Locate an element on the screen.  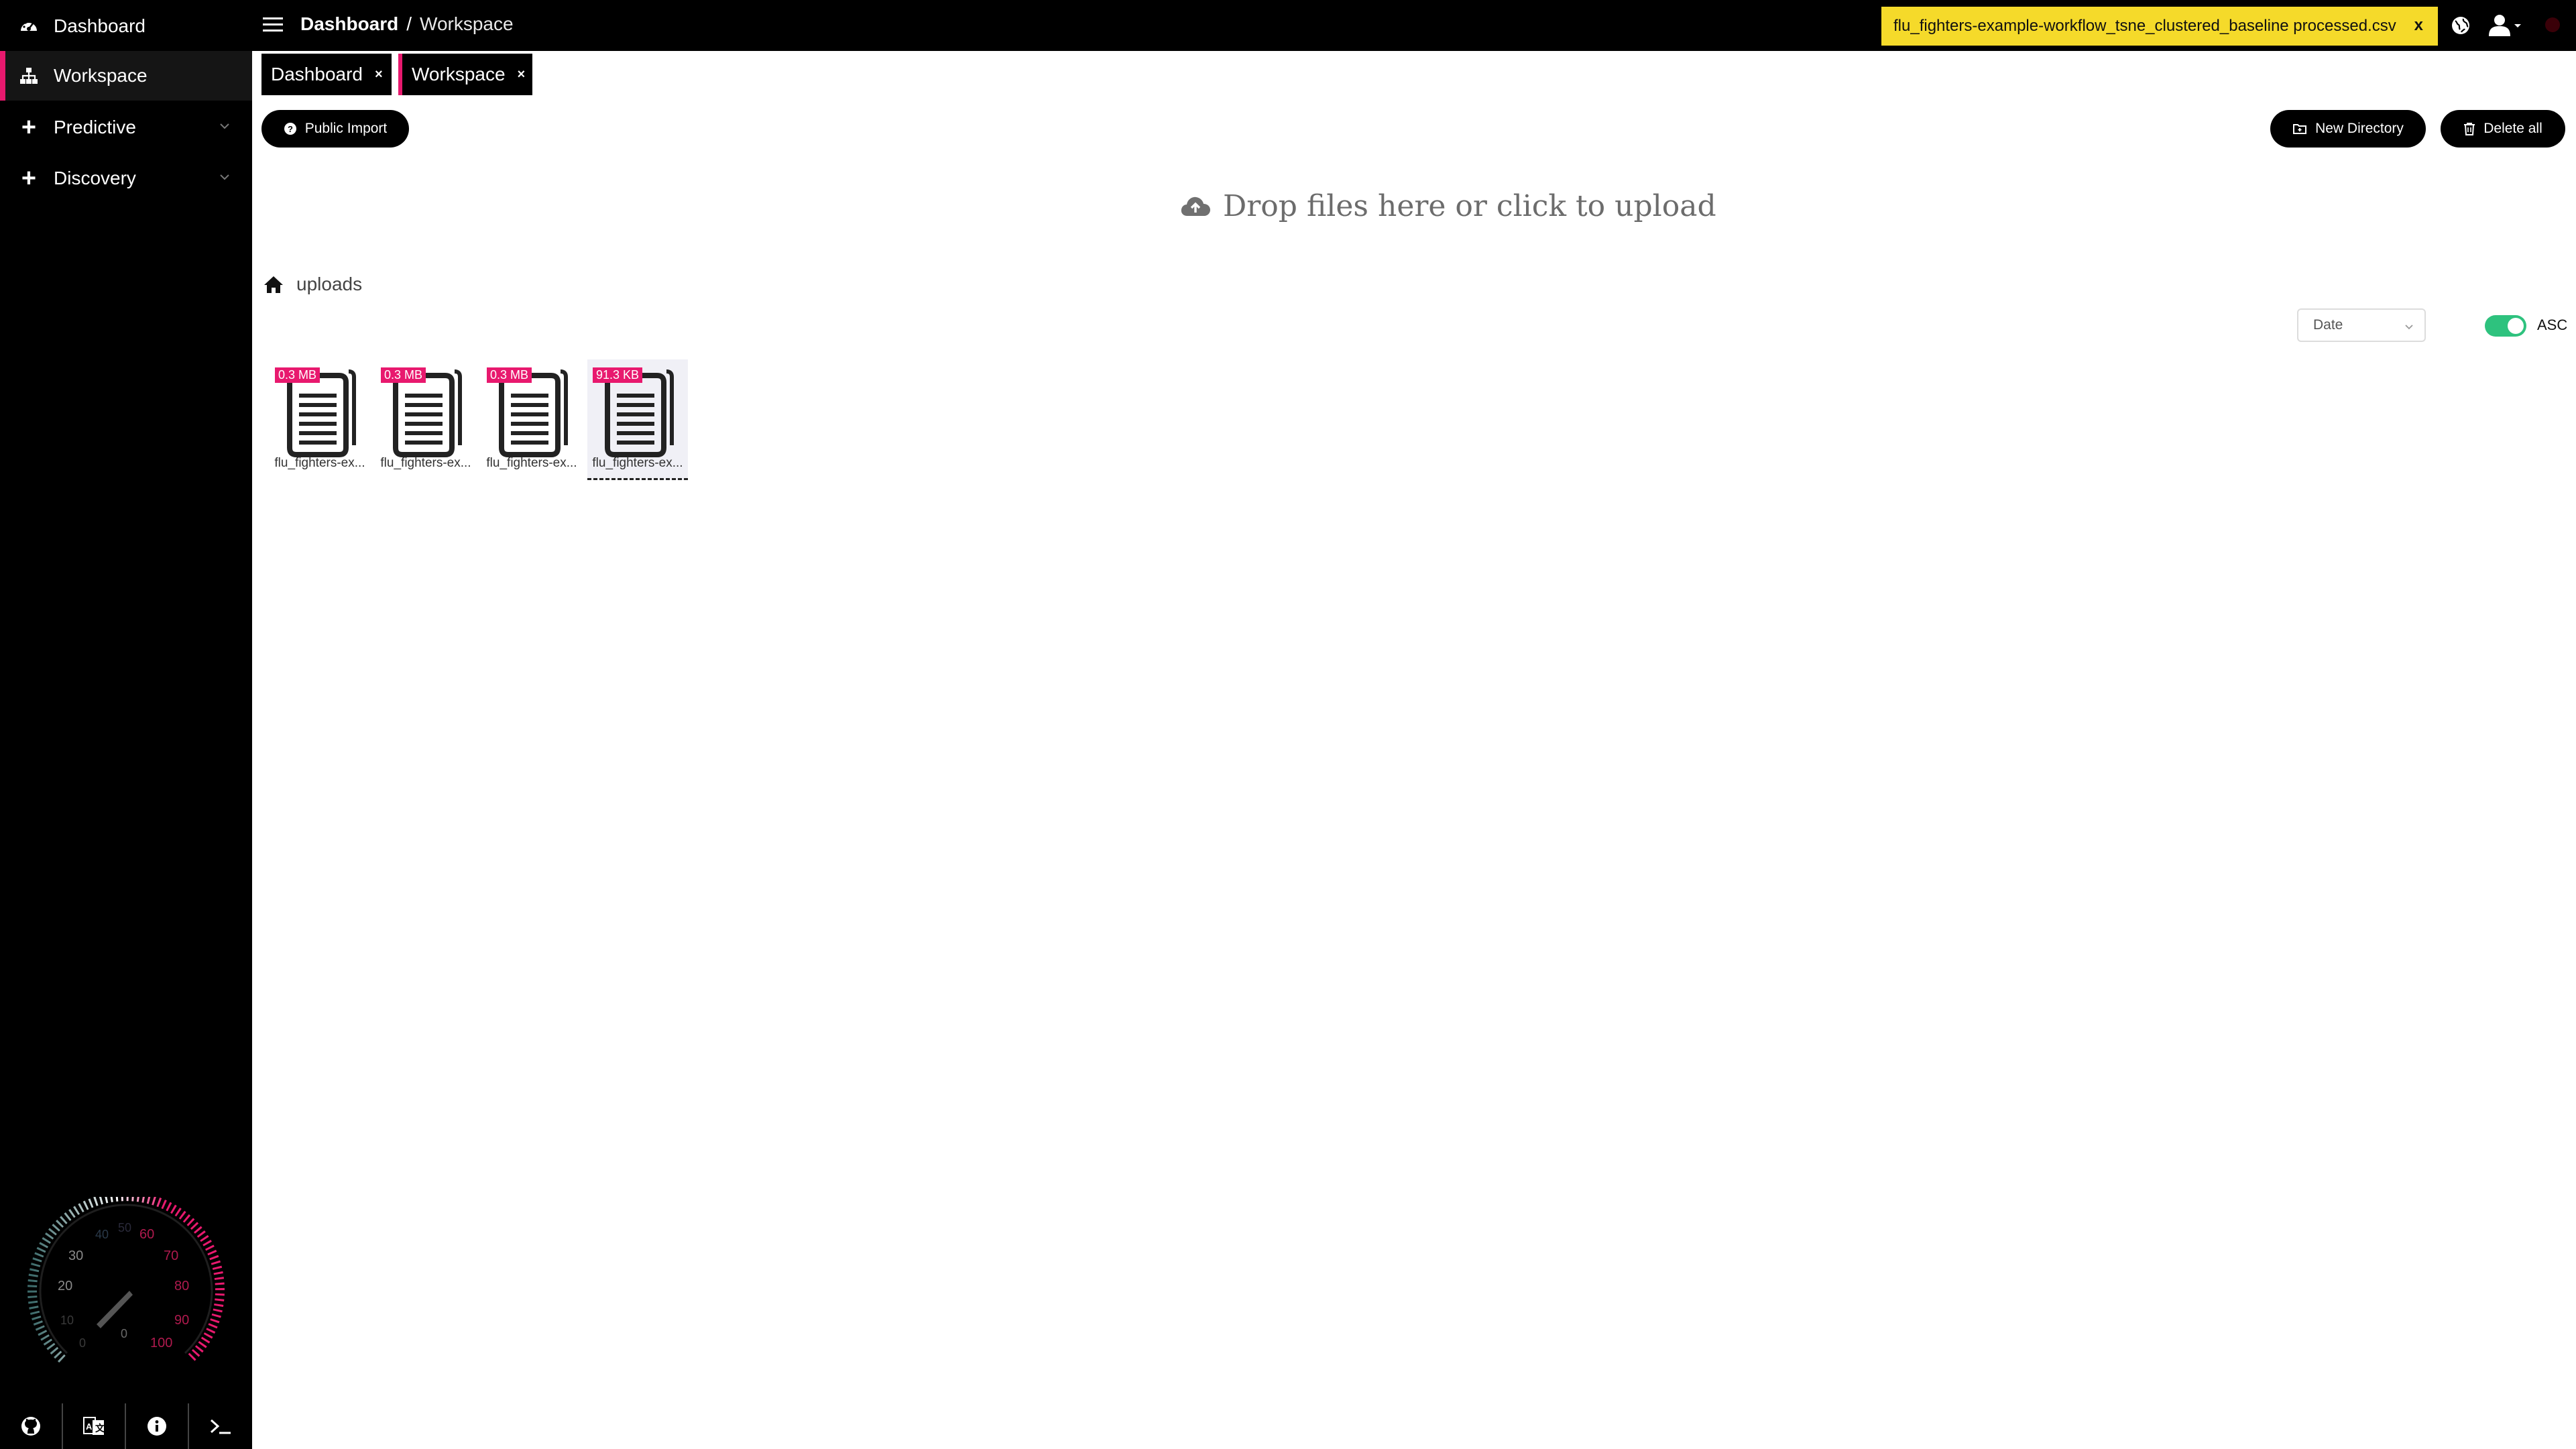
tab-workspace: Workspace × is located at coordinates (465, 75).